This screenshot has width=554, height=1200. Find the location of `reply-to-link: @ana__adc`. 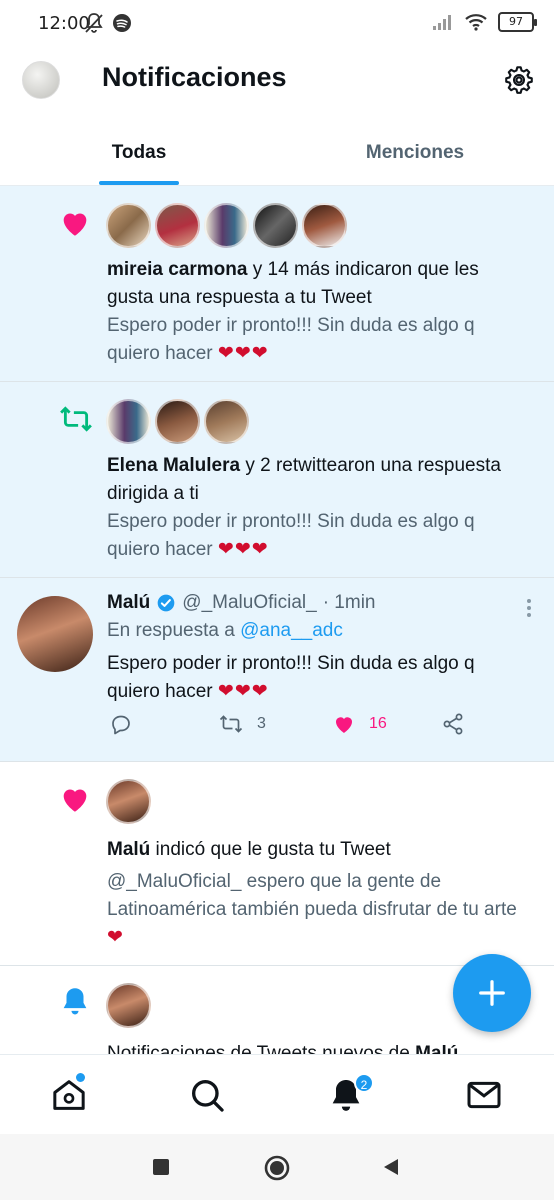

reply-to-link: @ana__adc is located at coordinates (291, 630).